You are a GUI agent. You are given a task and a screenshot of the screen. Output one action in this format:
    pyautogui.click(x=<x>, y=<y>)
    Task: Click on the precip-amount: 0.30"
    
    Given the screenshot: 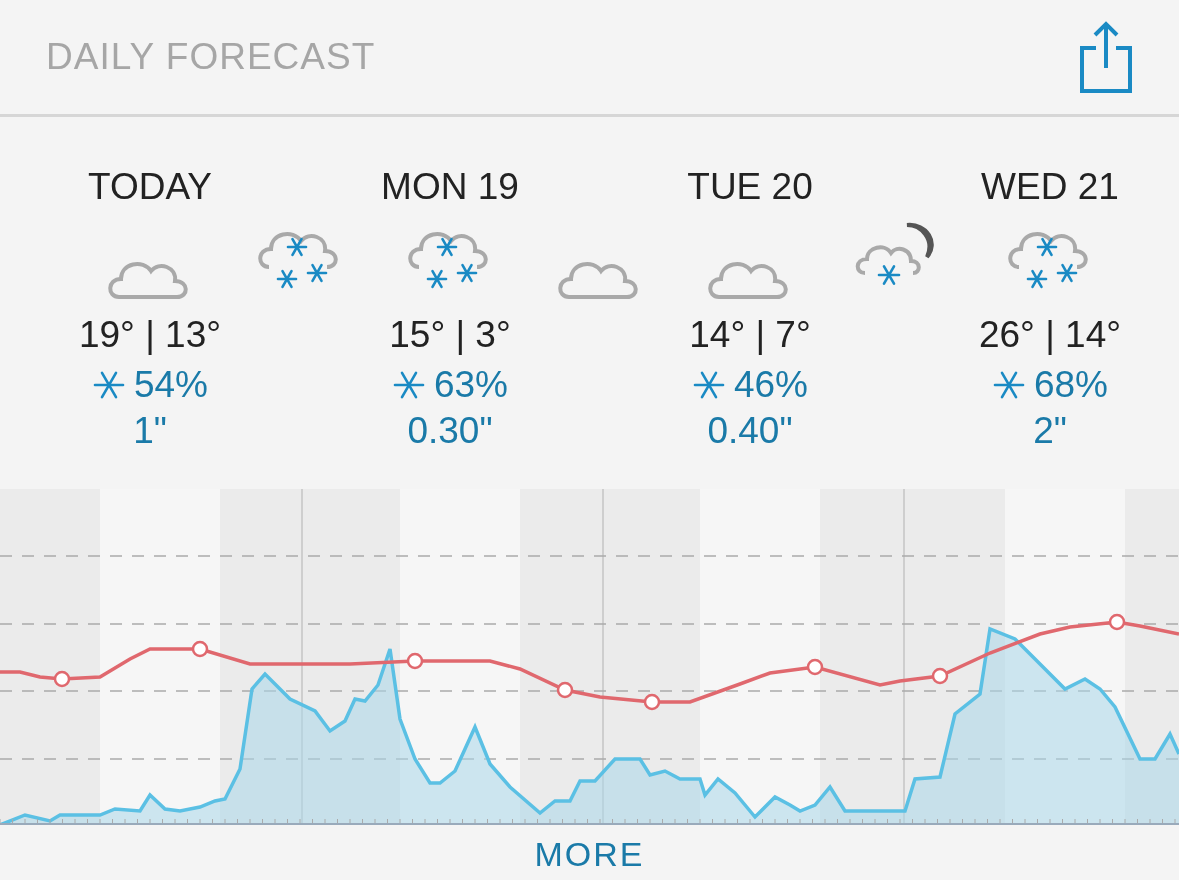 What is the action you would take?
    pyautogui.click(x=450, y=431)
    